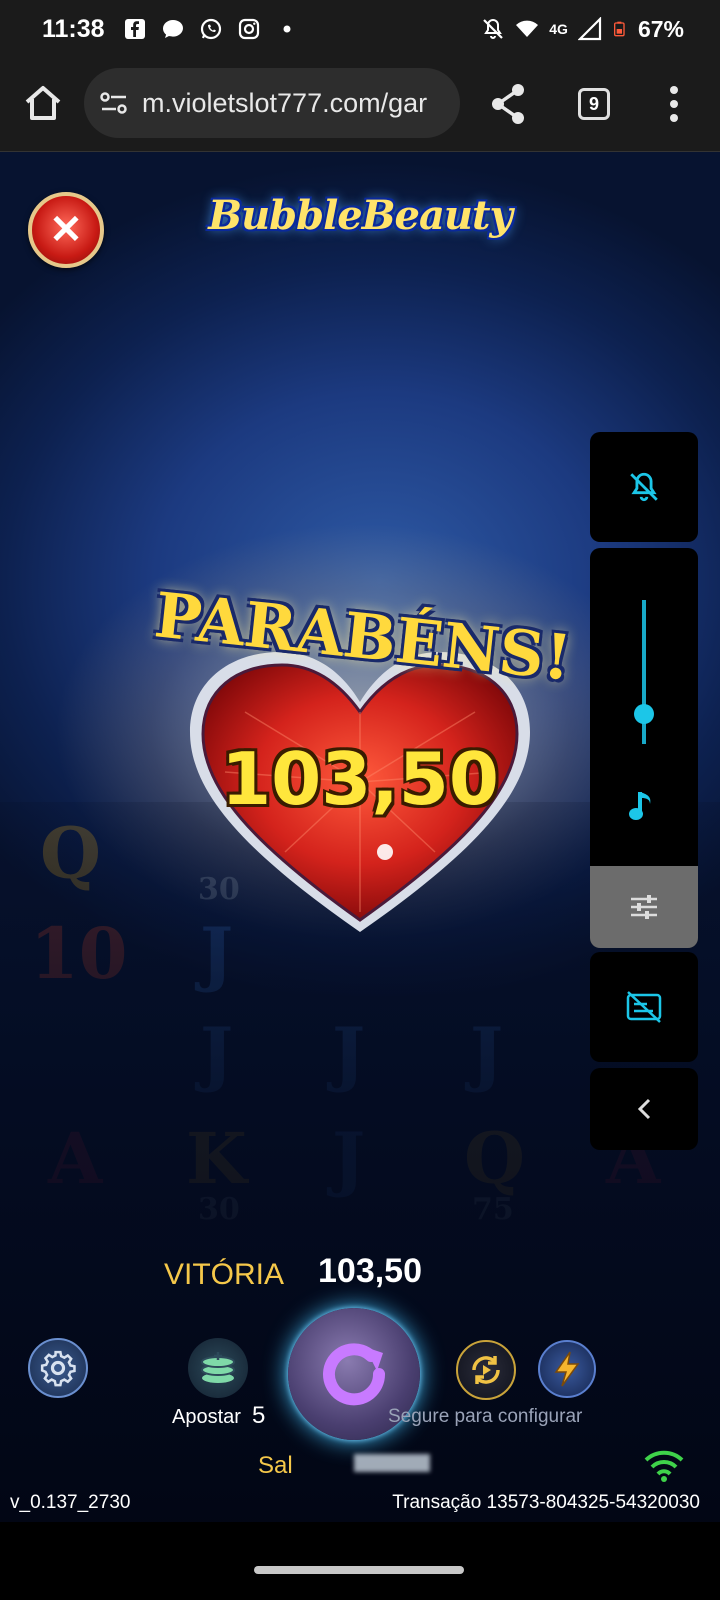 The width and height of the screenshot is (720, 1600). Describe the element at coordinates (664, 1466) in the screenshot. I see `connection-wifi-icon` at that location.